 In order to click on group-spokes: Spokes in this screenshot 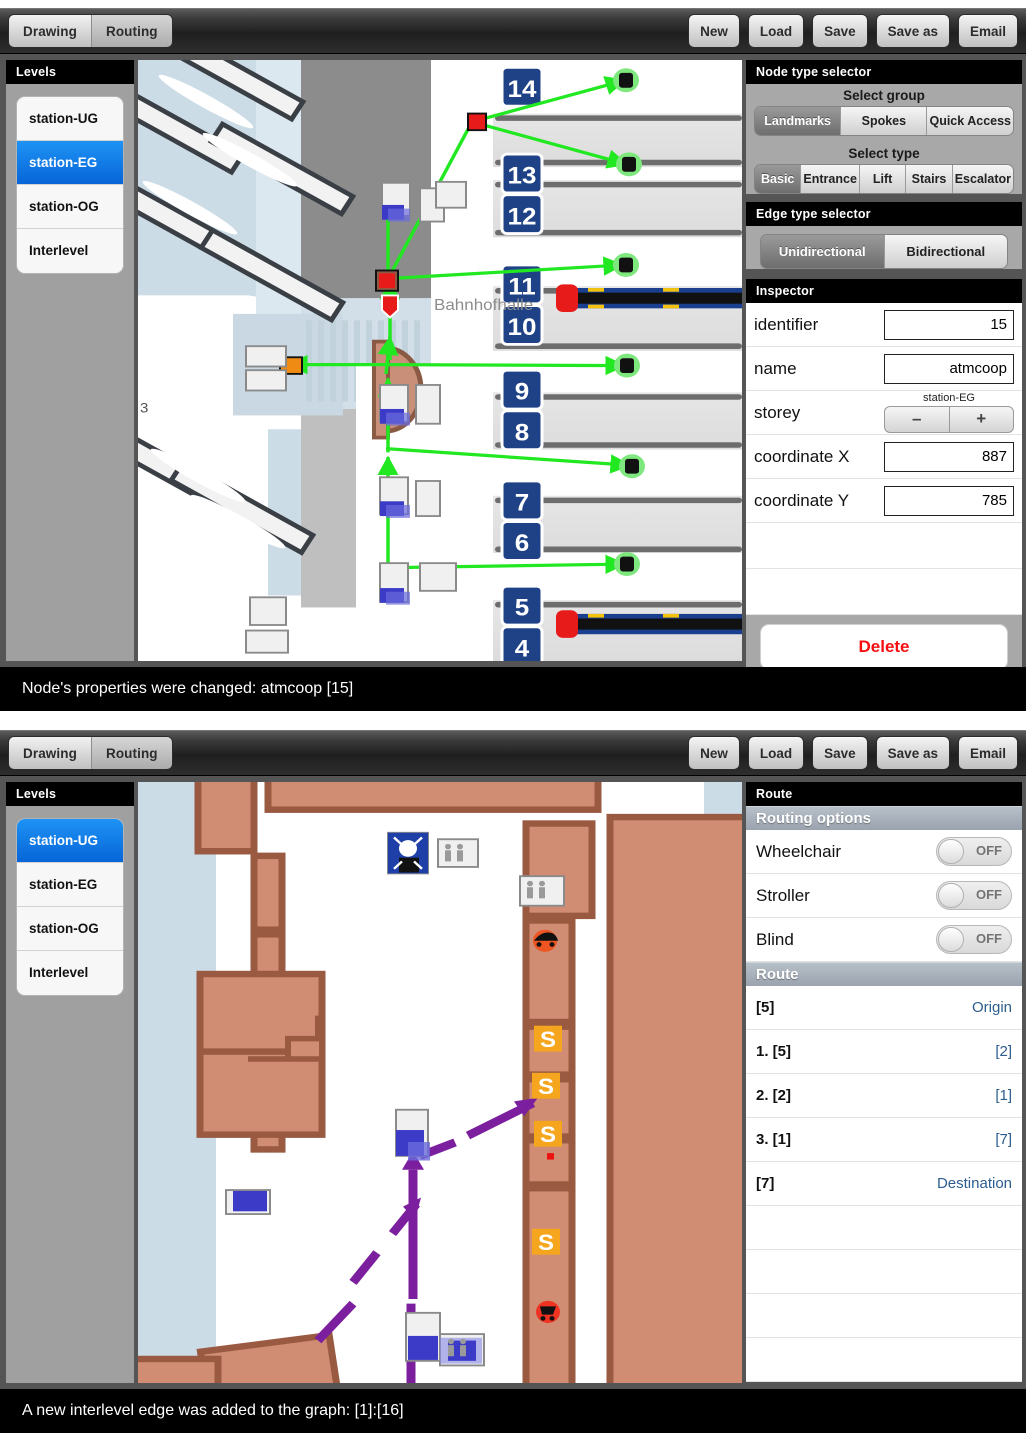, I will do `click(884, 121)`.